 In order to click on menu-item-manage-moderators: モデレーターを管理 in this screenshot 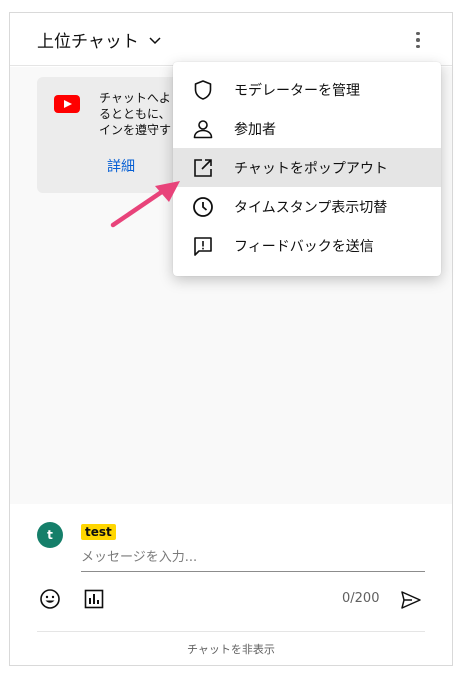, I will do `click(307, 89)`.